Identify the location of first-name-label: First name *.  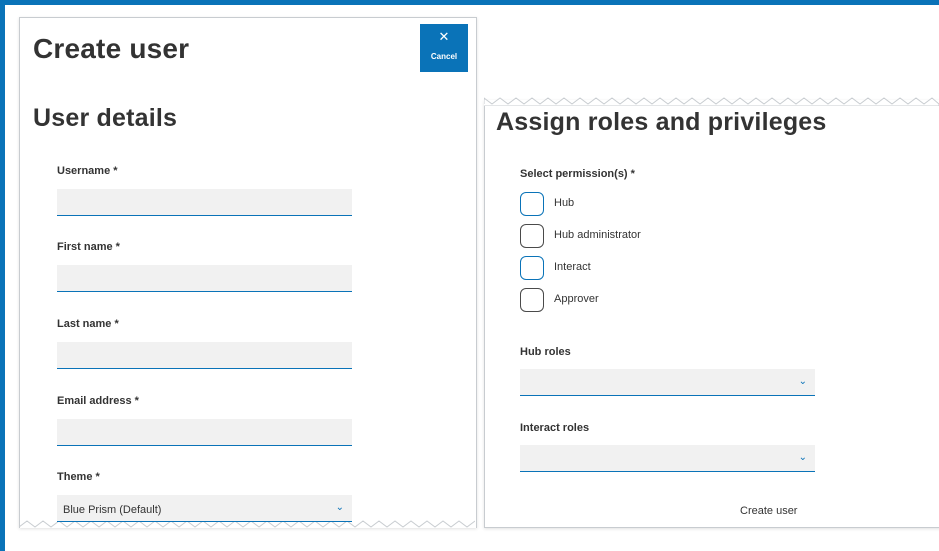
(88, 247).